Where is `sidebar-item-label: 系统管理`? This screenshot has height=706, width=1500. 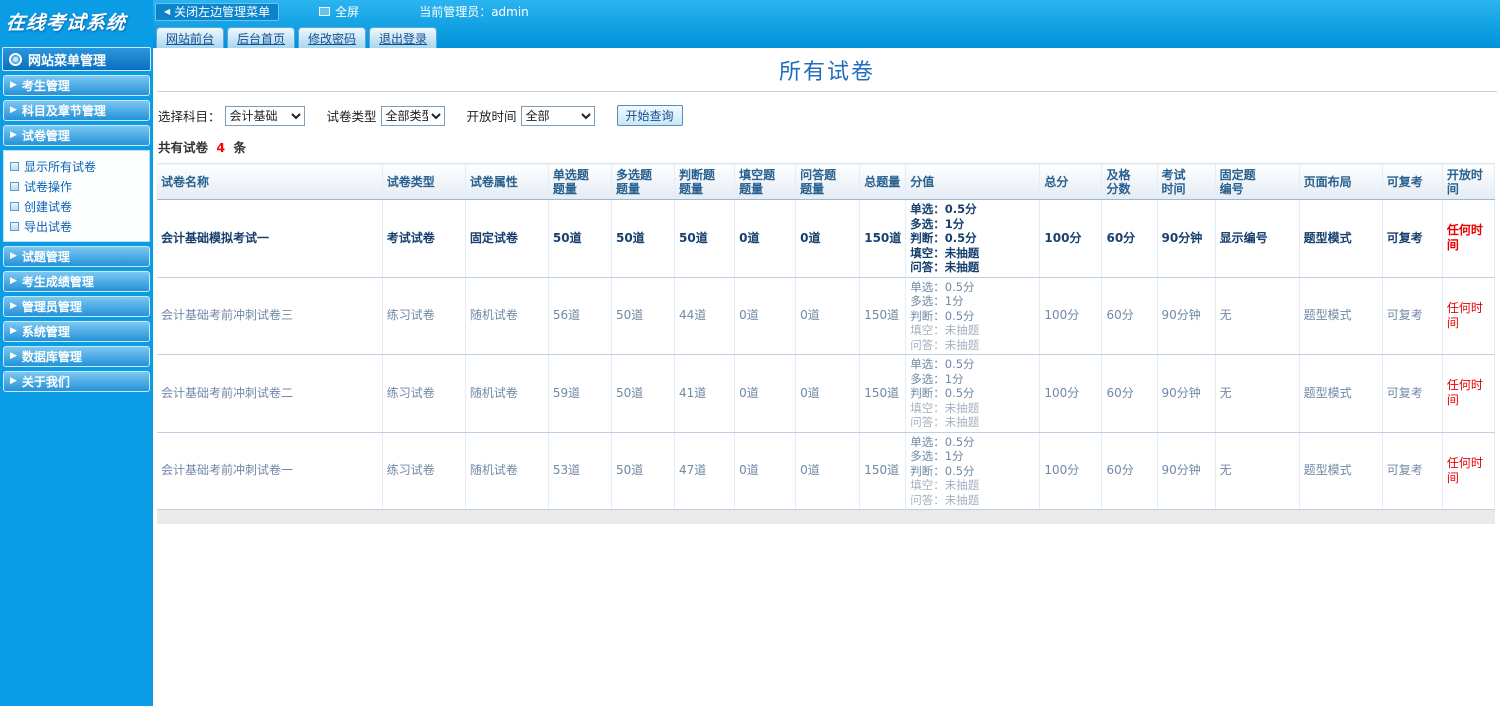 sidebar-item-label: 系统管理 is located at coordinates (45, 332).